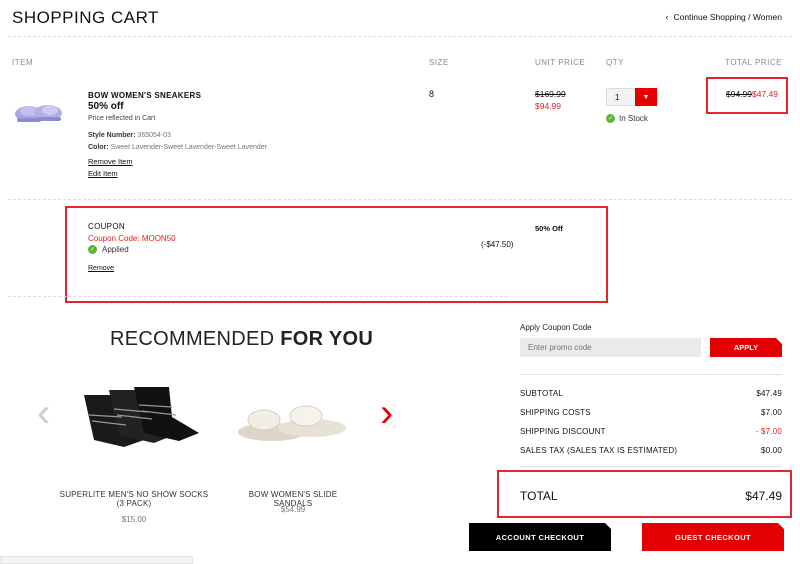 The image size is (800, 564). I want to click on recommended-title-light: RECOMMENDED, so click(192, 339).